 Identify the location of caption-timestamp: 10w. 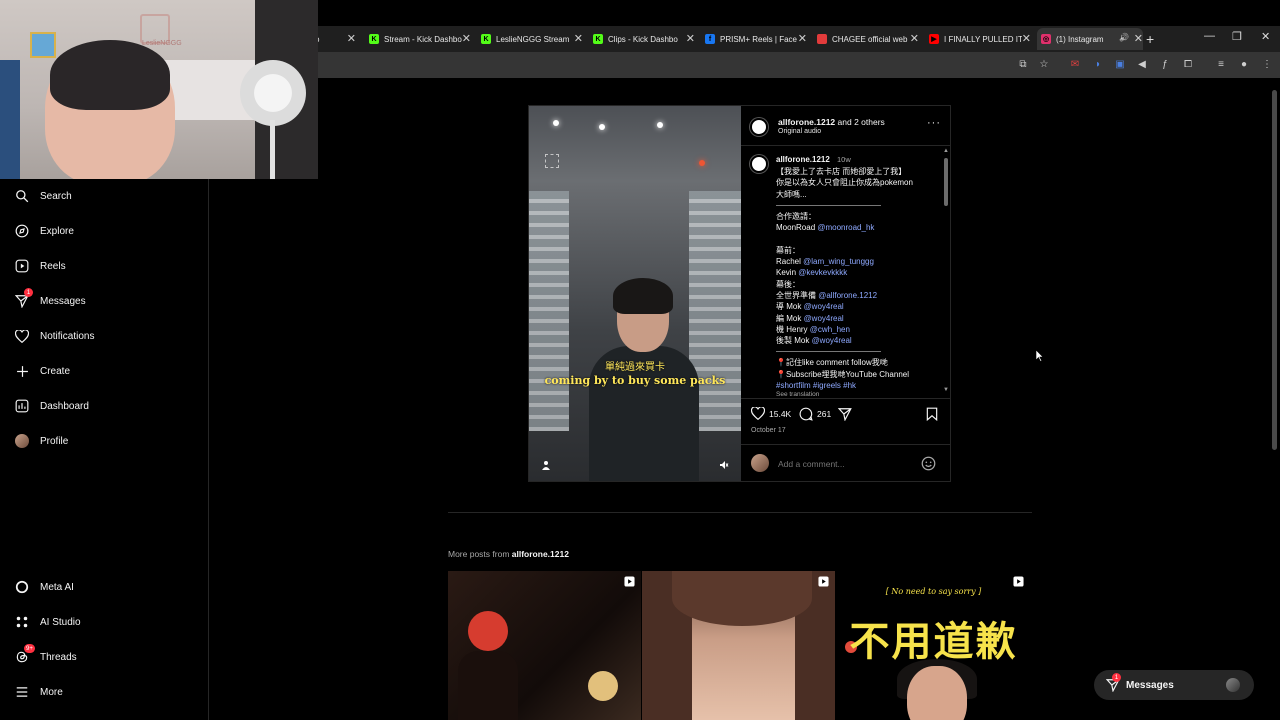
(844, 159).